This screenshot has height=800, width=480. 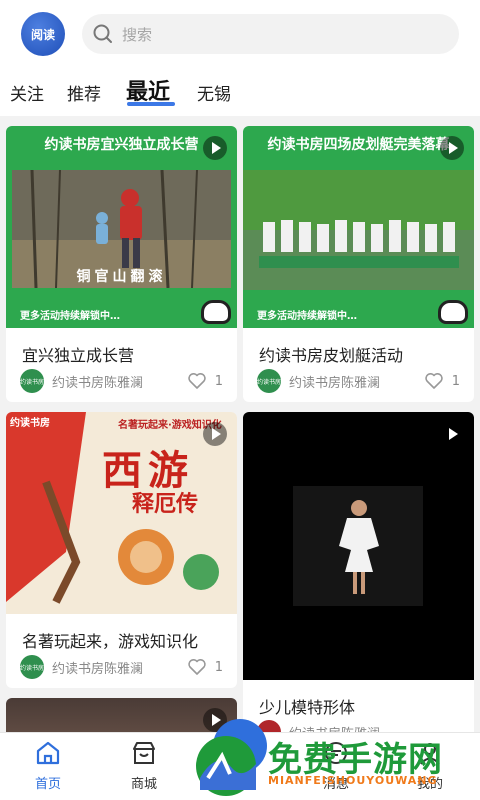 What do you see at coordinates (48, 765) in the screenshot?
I see `nav-home: 首页` at bounding box center [48, 765].